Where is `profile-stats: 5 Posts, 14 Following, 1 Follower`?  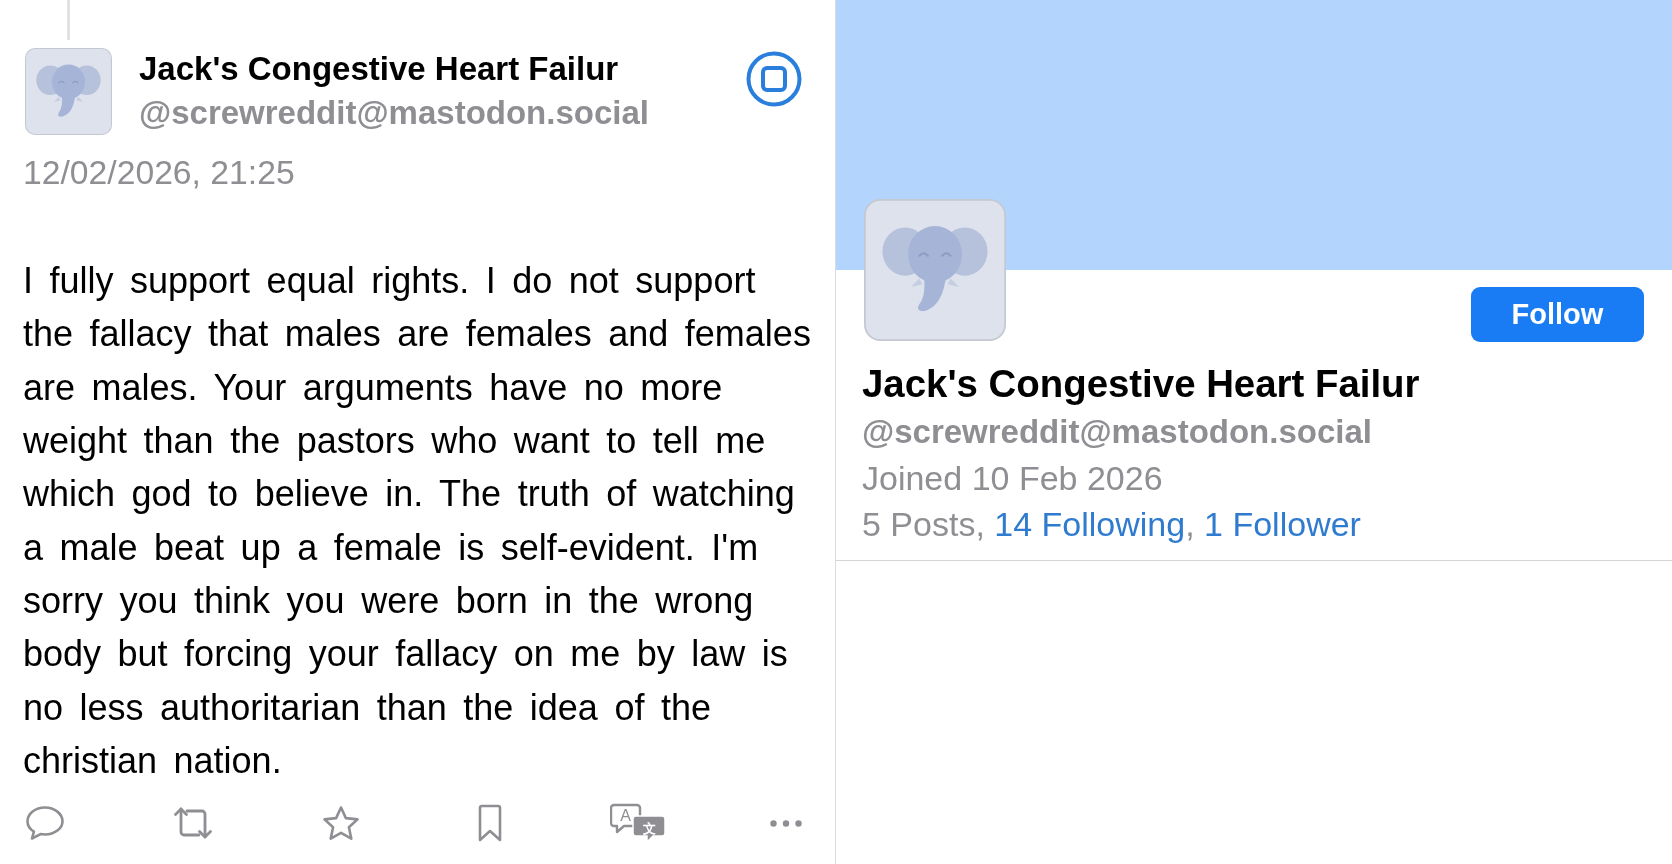
profile-stats: 5 Posts, 14 Following, 1 Follower is located at coordinates (1111, 524).